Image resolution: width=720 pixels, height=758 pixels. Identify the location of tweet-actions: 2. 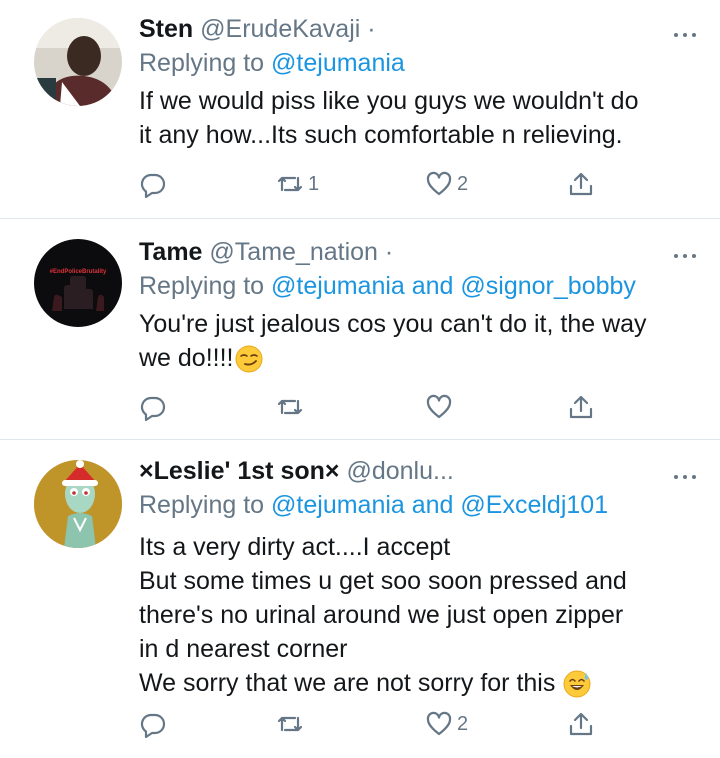
(429, 726).